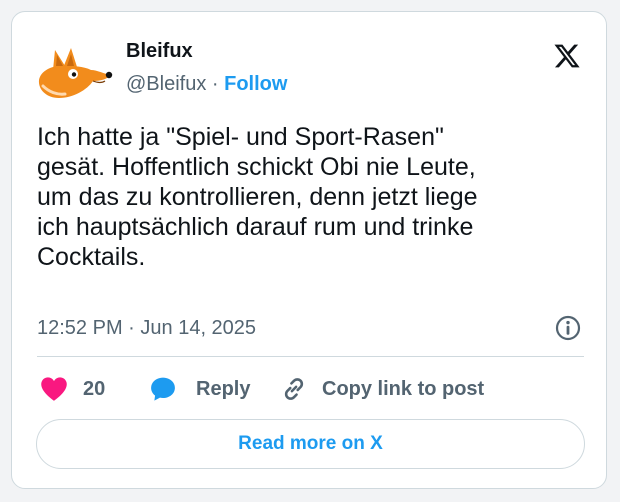  I want to click on post-meta: 12:52 PM · Jun 14, 2025, so click(146, 328).